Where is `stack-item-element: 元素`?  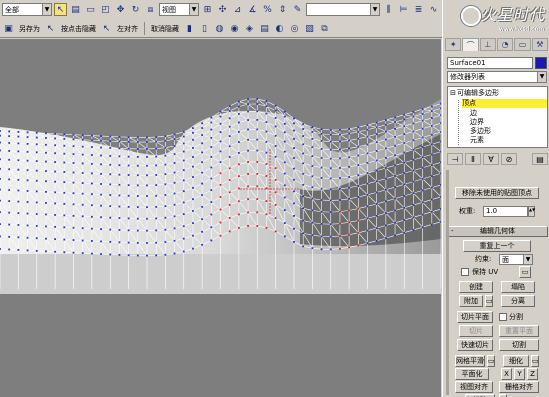 stack-item-element: 元素 is located at coordinates (477, 140).